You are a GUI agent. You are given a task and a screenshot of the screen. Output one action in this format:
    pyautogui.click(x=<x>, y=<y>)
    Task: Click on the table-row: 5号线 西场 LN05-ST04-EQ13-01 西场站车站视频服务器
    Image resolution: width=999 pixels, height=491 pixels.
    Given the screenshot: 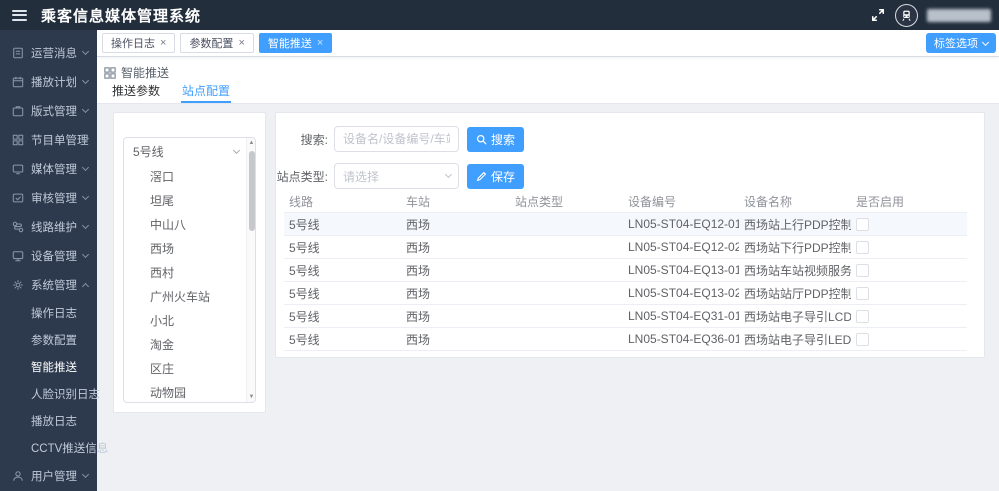 What is the action you would take?
    pyautogui.click(x=625, y=270)
    